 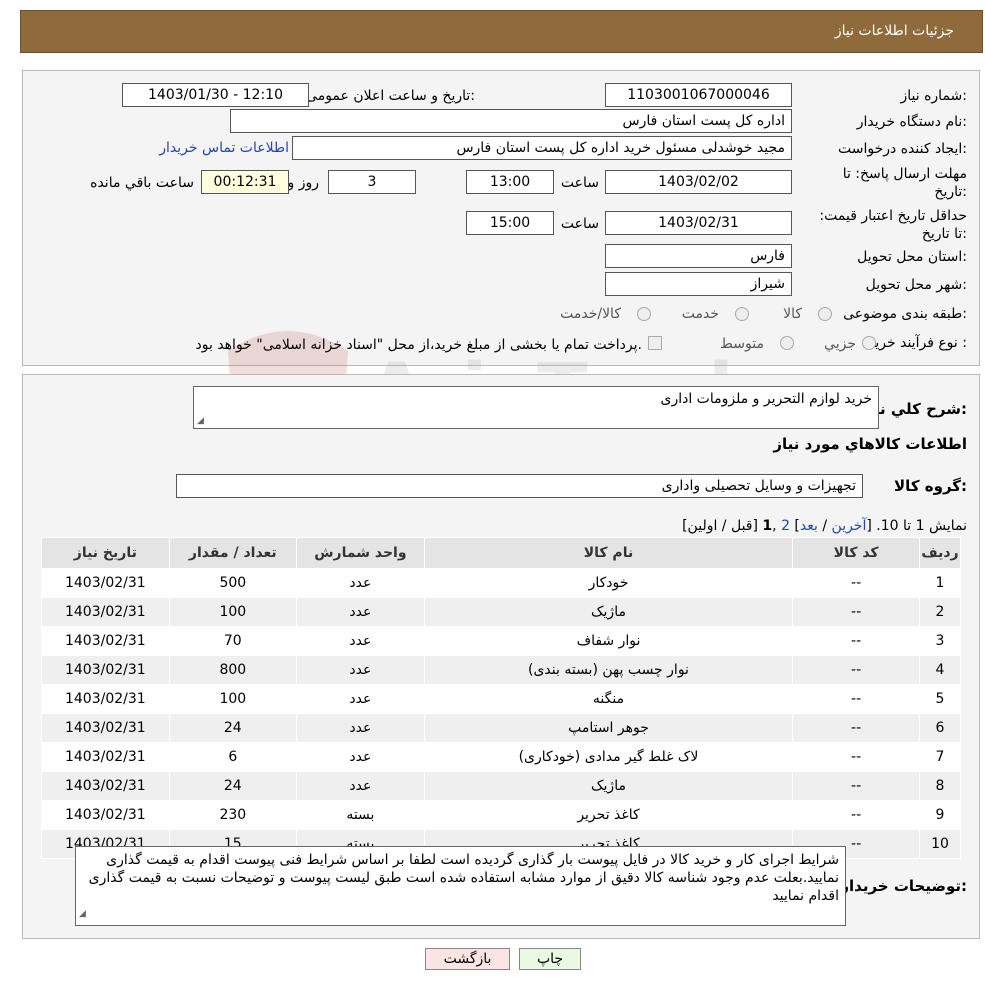 I want to click on cell-name: جوهر استامپ, so click(x=608, y=728).